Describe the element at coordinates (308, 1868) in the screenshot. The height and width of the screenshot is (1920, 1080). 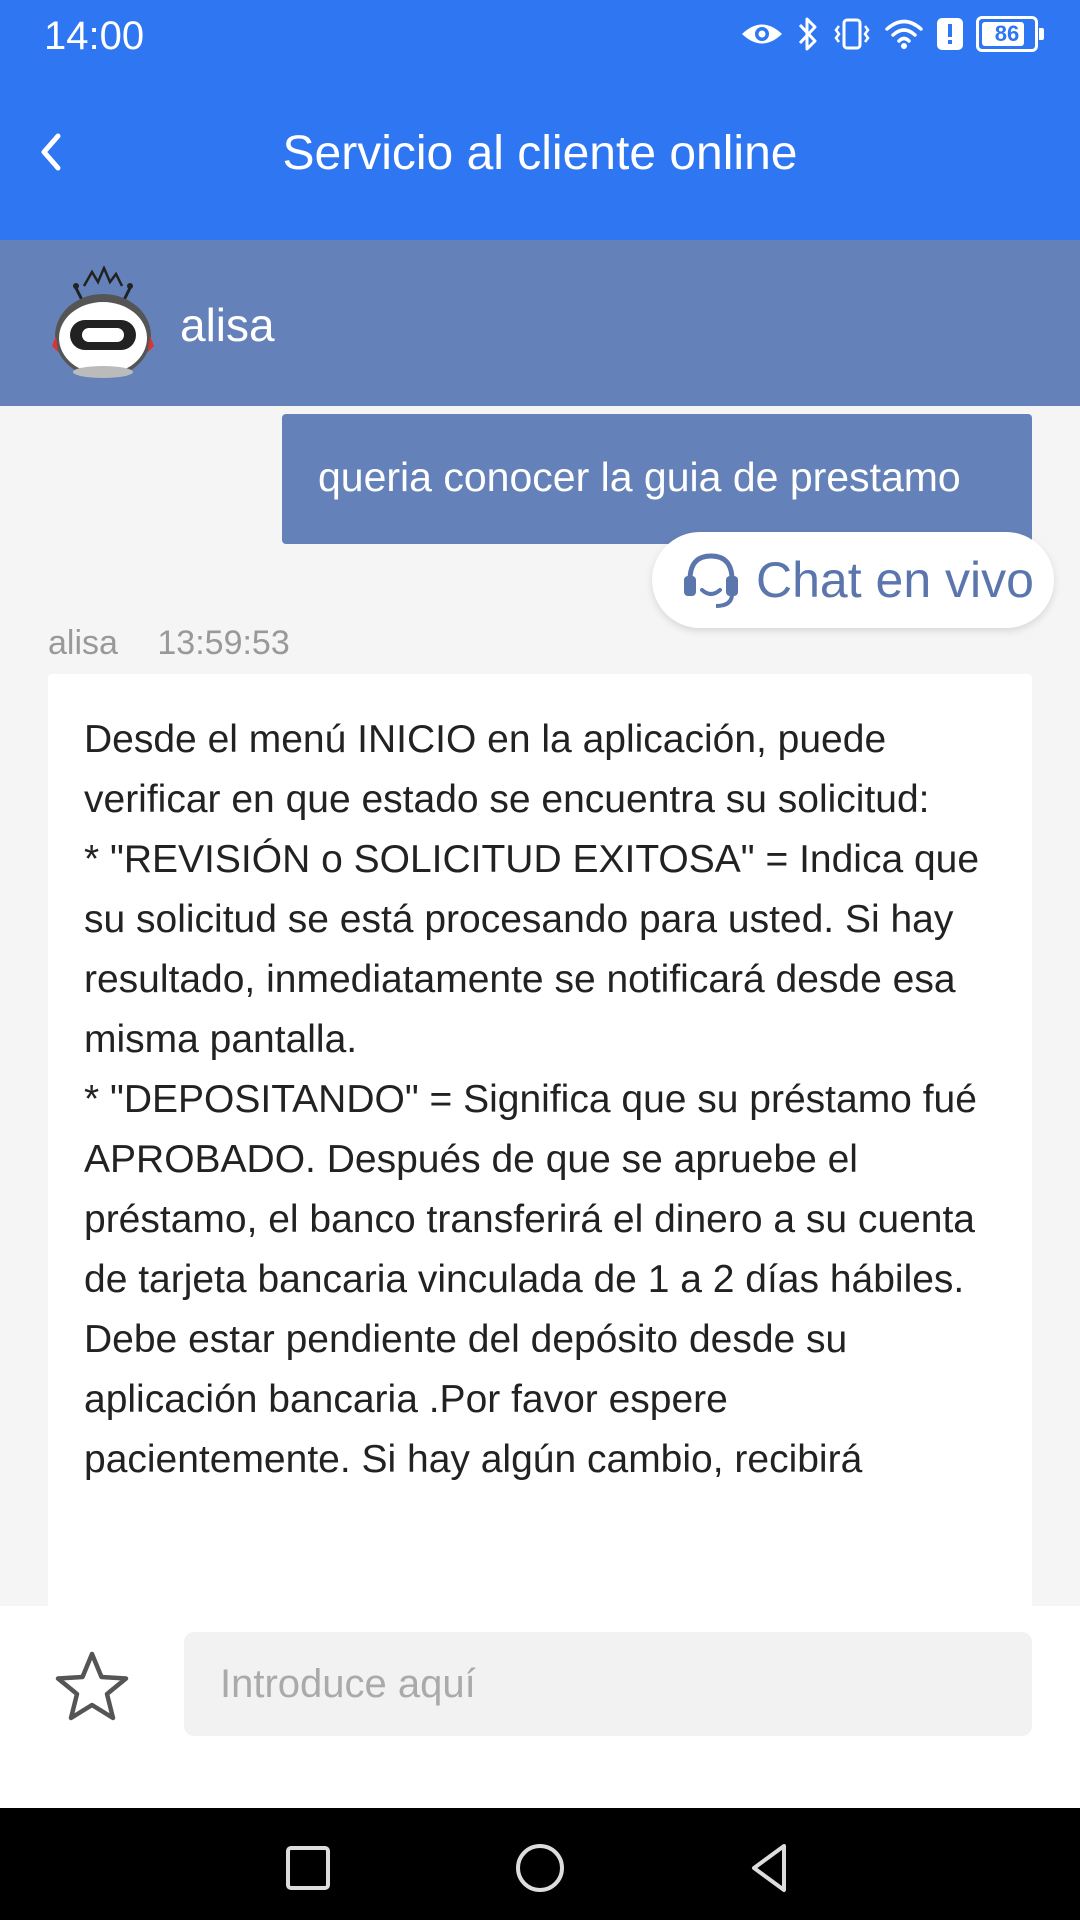
I see `recents-square-icon` at that location.